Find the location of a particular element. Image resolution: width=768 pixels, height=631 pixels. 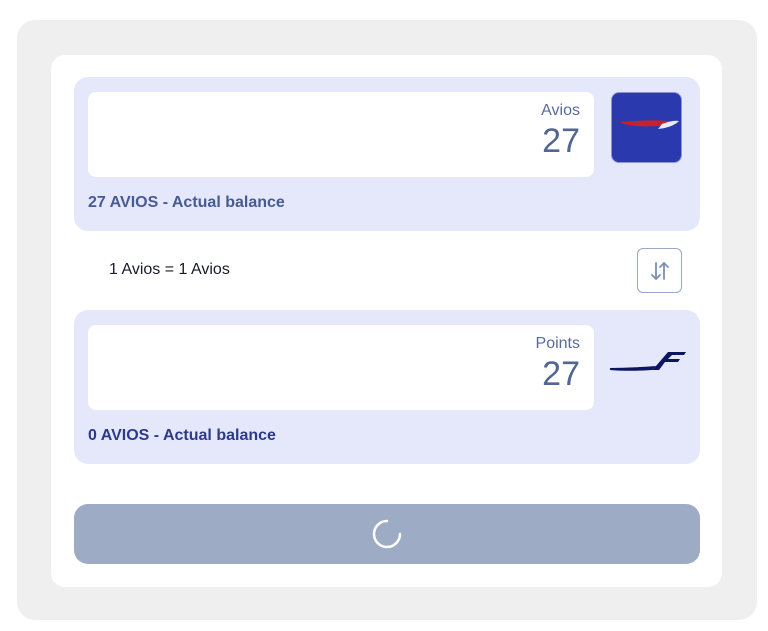

from-currency-label: Avios is located at coordinates (560, 110).